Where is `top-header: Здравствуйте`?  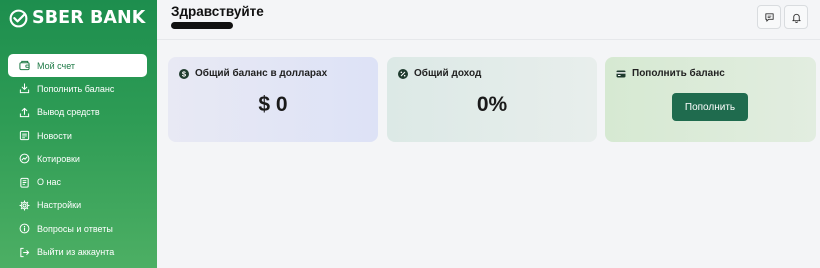 top-header: Здравствуйте is located at coordinates (488, 20).